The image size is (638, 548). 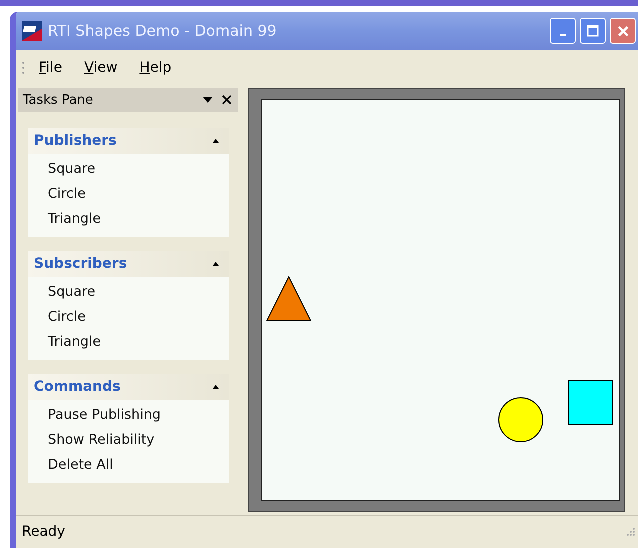 I want to click on resize-grip-icon, so click(x=631, y=532).